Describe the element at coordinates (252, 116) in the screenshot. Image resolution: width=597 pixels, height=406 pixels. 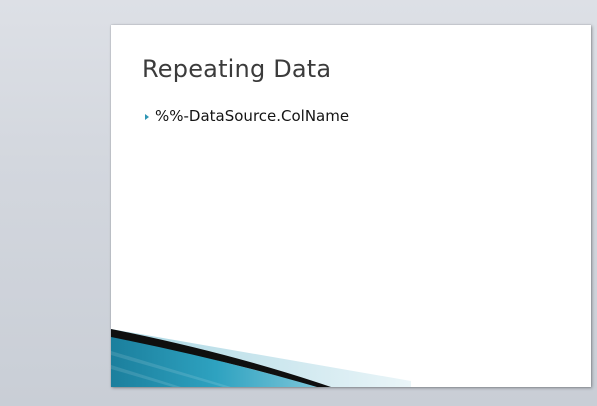
I see `bullet-text: %%-DataSource.ColName` at that location.